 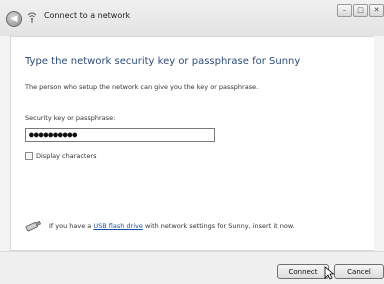 I want to click on usb-flash-drive-link: USB flash drive, so click(x=118, y=226).